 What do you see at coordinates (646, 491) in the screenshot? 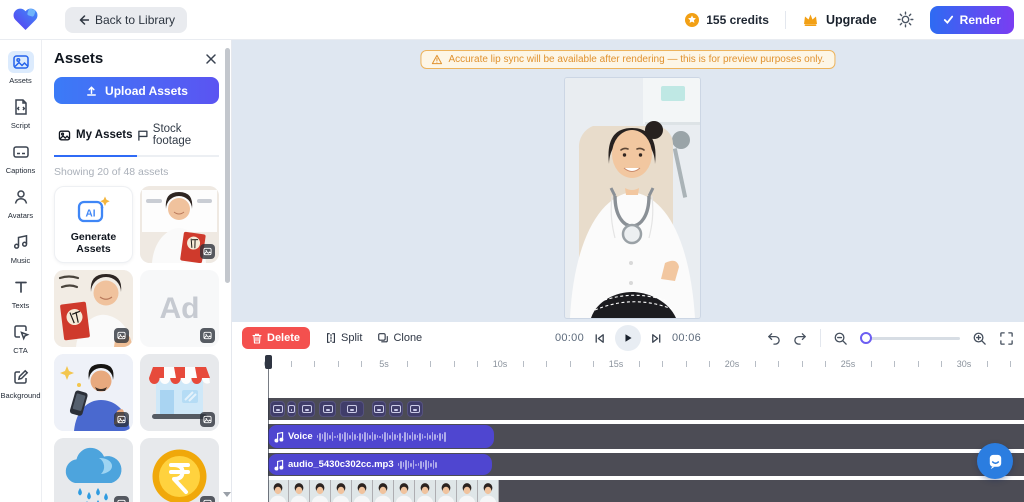
I see `avatar-track` at bounding box center [646, 491].